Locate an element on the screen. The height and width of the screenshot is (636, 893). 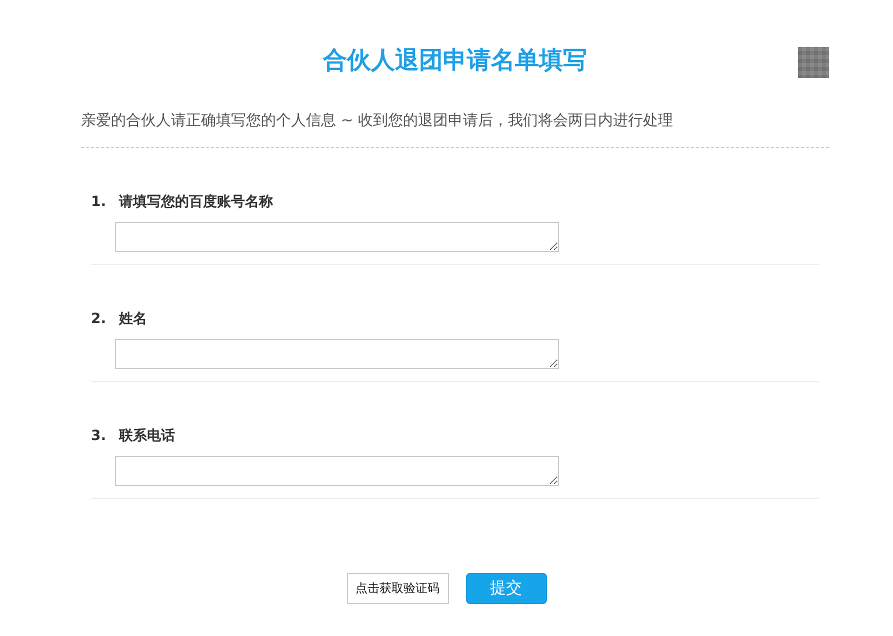
get-code-button: 点击获取验证码 is located at coordinates (397, 588).